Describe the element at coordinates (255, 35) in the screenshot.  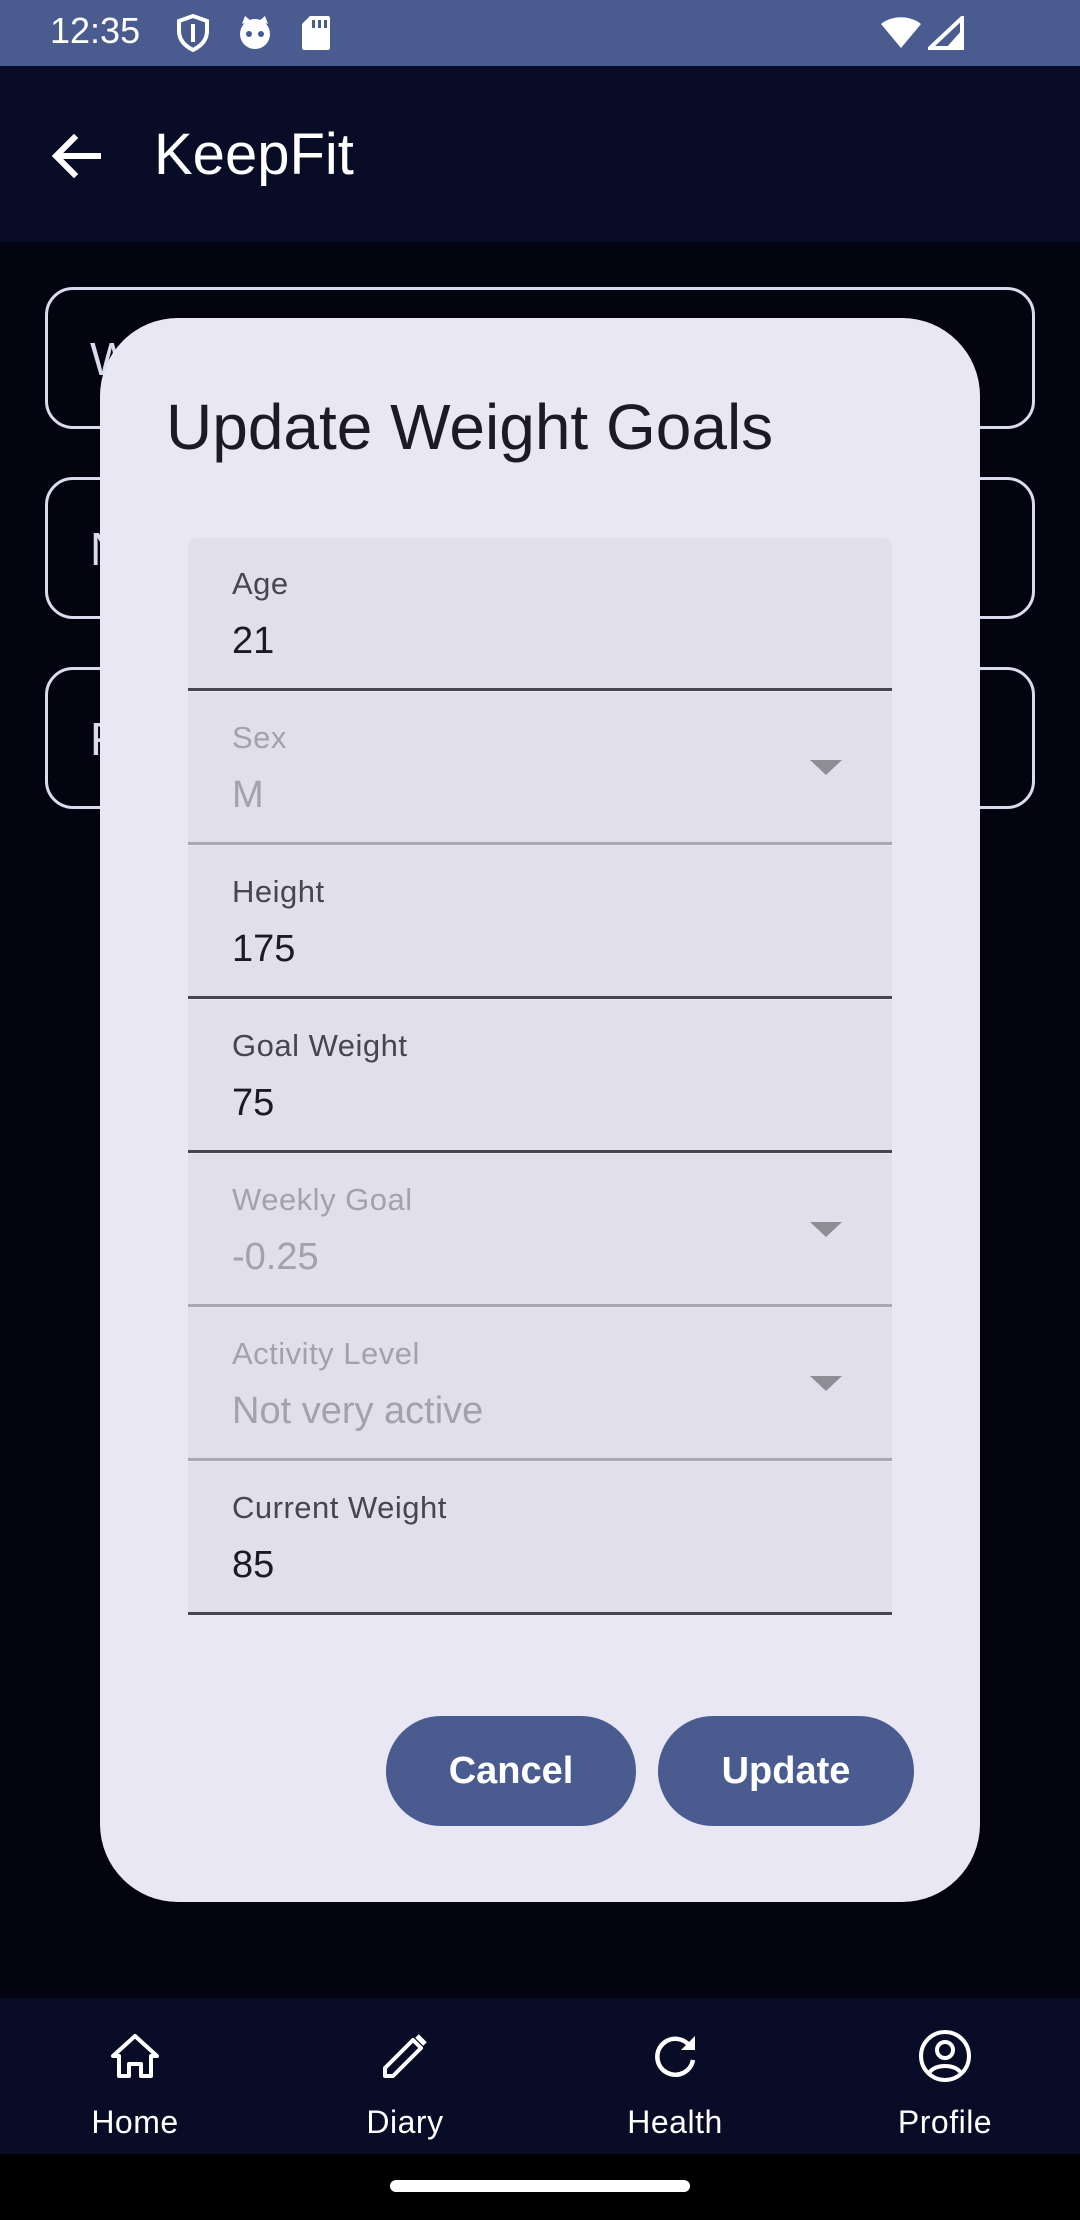
I see `cat-icon` at that location.